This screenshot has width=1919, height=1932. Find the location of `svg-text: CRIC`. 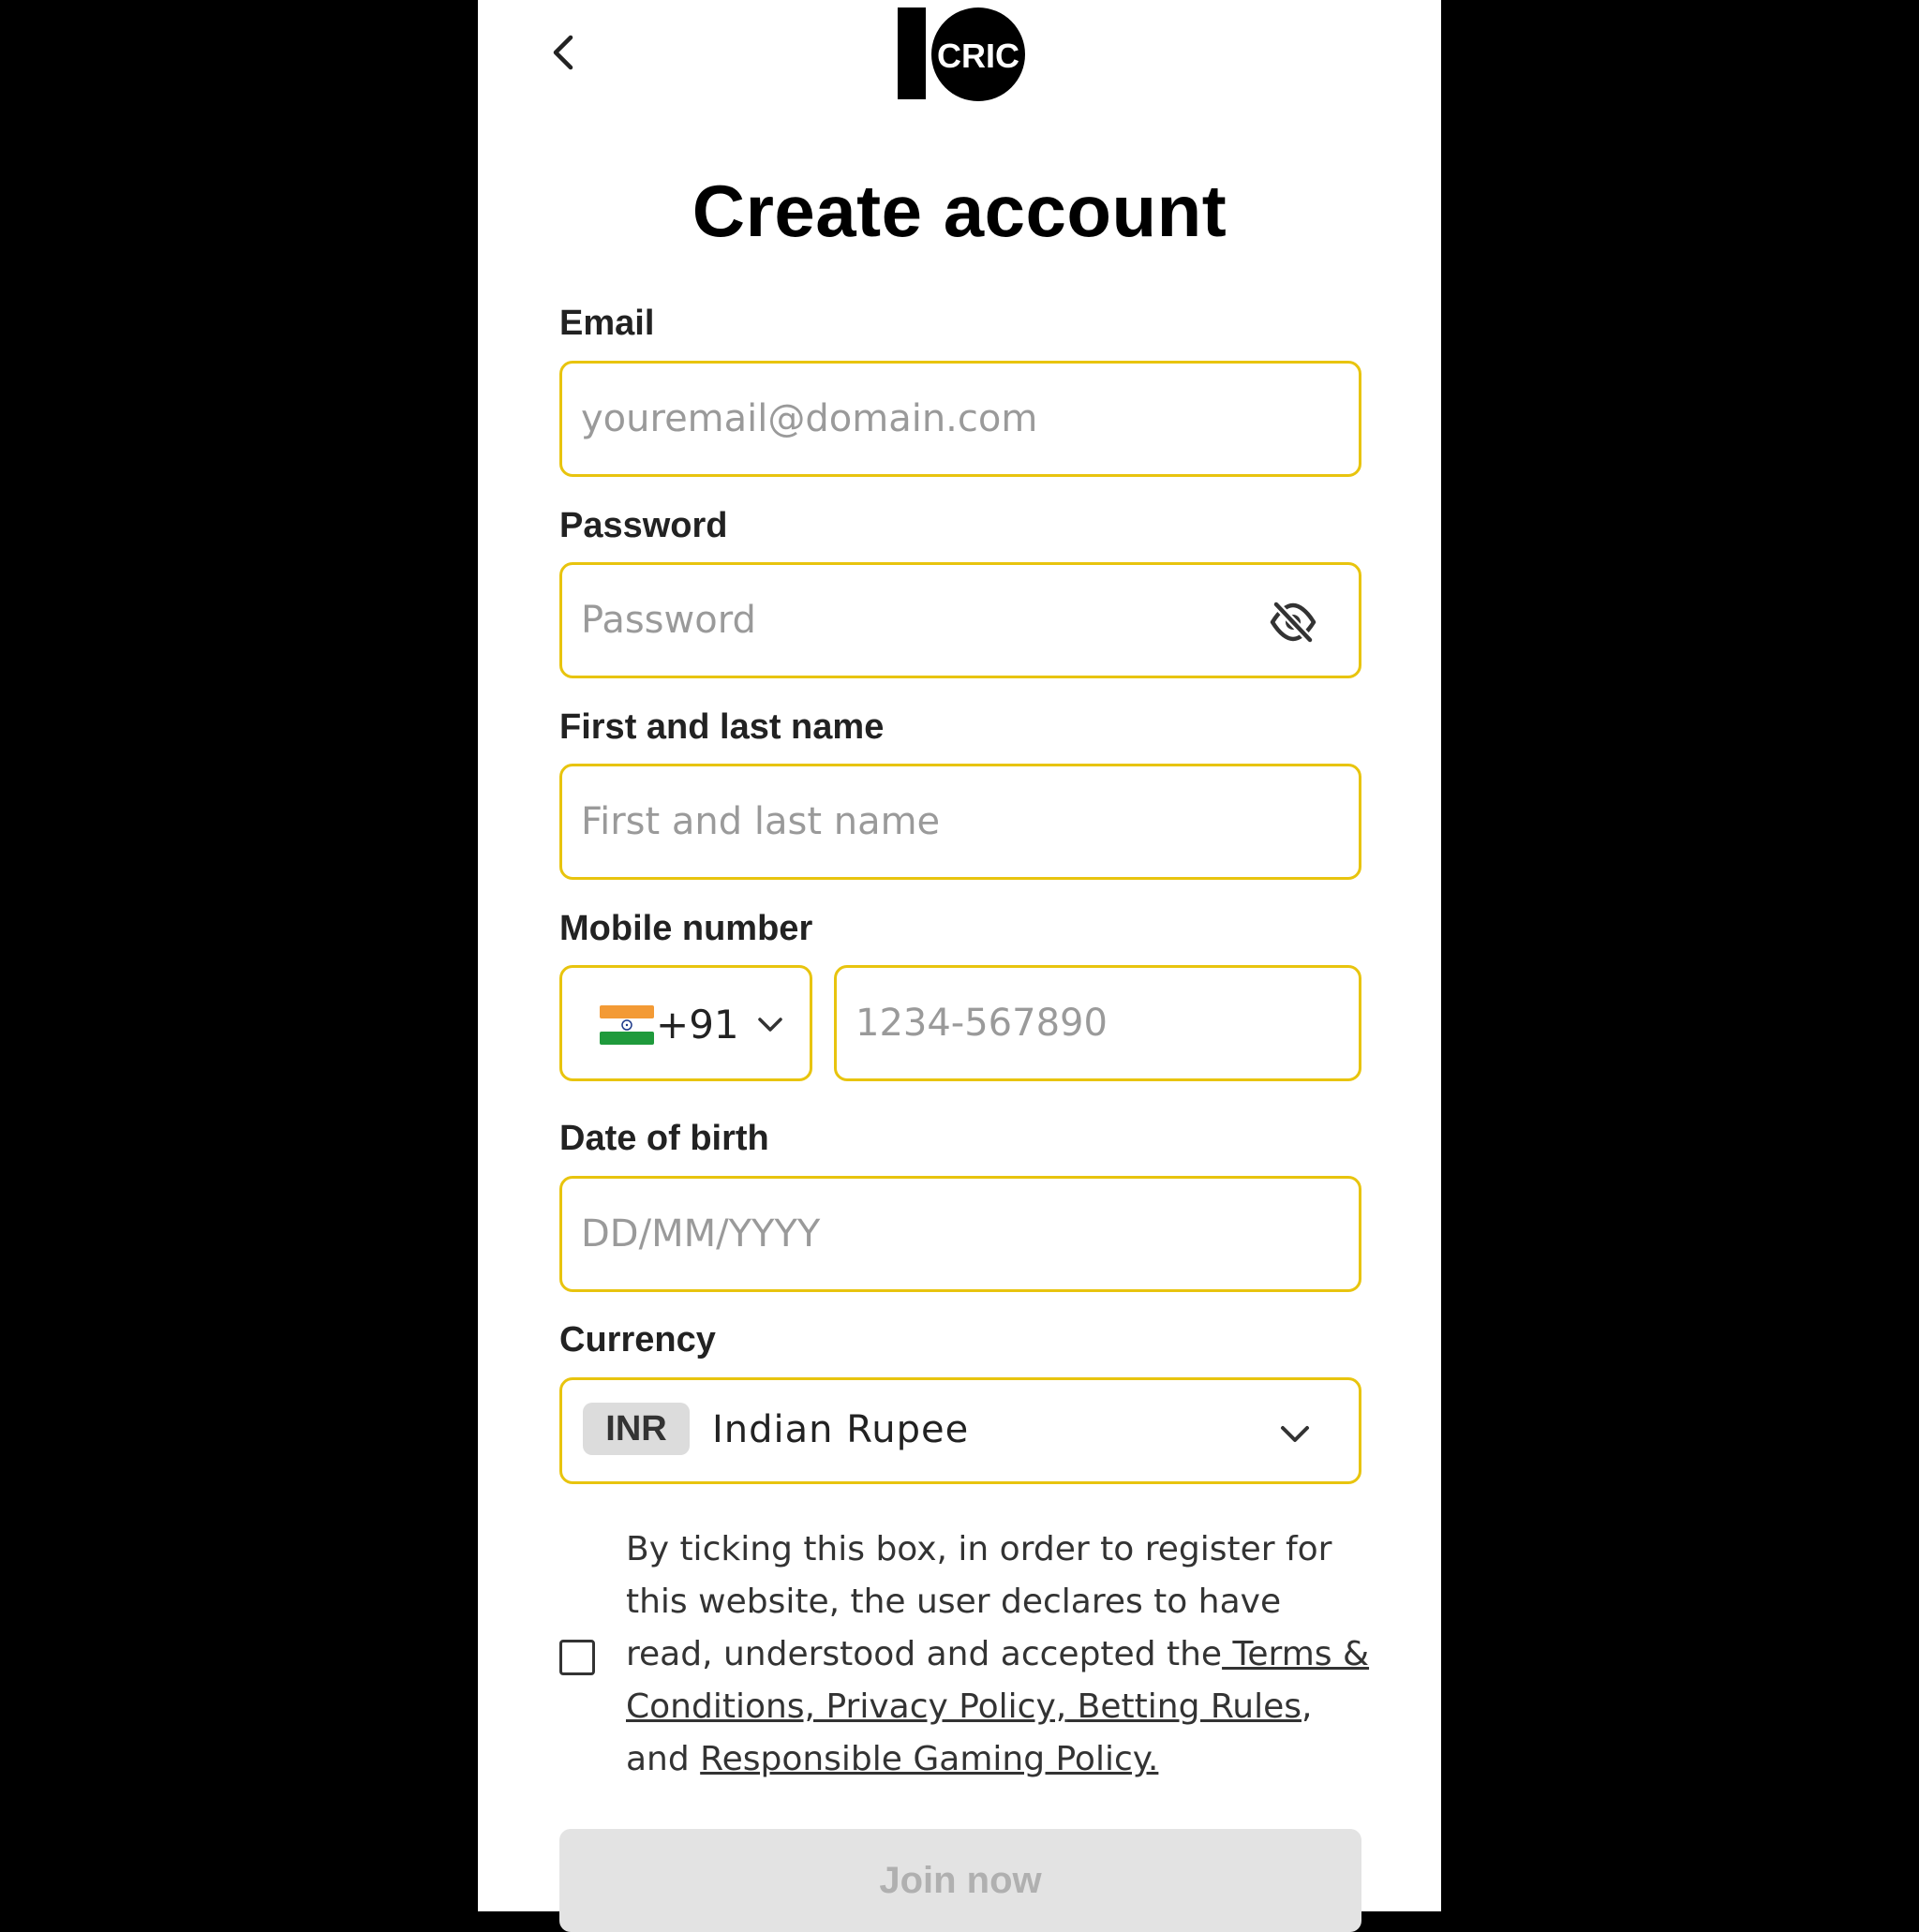

svg-text: CRIC is located at coordinates (978, 56).